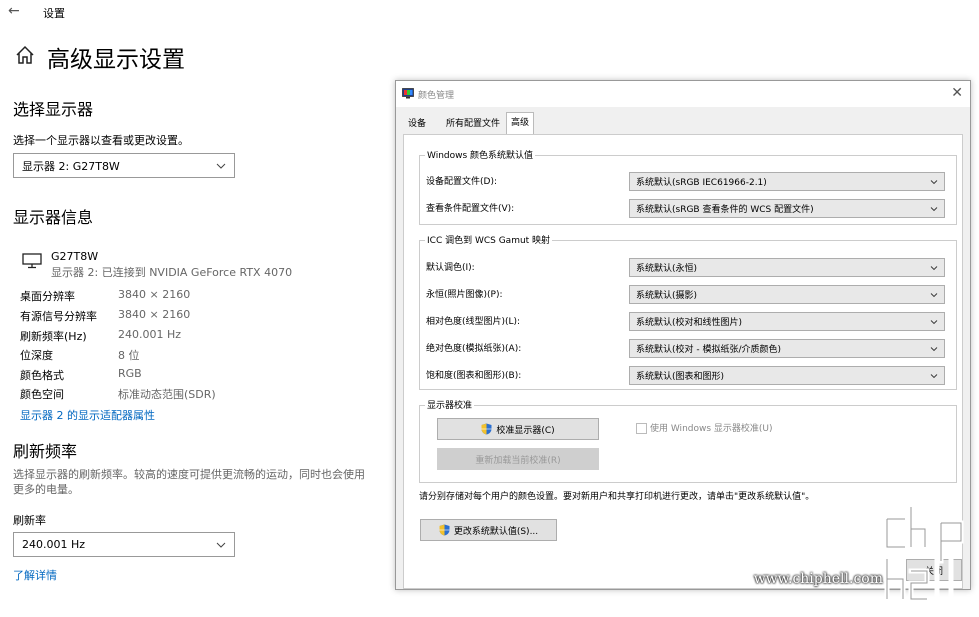 The image size is (979, 617). I want to click on gamut-mapping-dropdown: 系统默认(校对和线性图片), so click(787, 321).